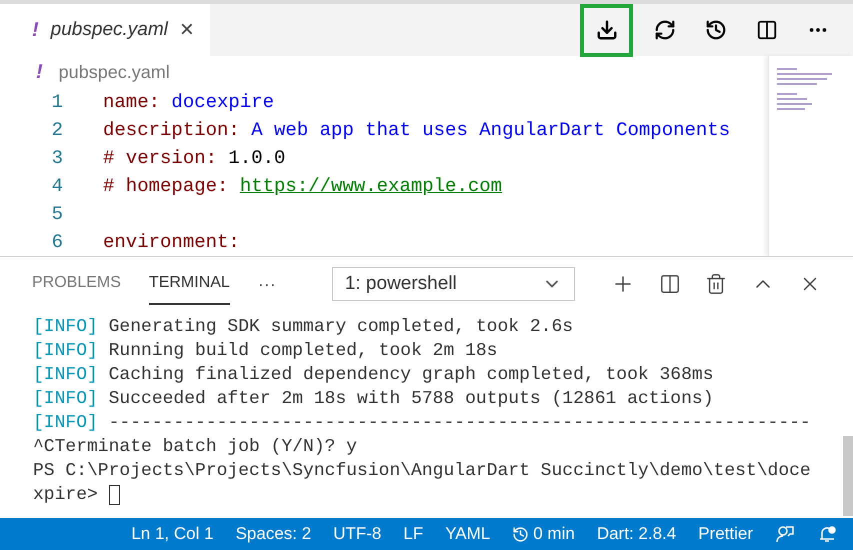 The width and height of the screenshot is (853, 550). Describe the element at coordinates (467, 534) in the screenshot. I see `status-item: YAML` at that location.